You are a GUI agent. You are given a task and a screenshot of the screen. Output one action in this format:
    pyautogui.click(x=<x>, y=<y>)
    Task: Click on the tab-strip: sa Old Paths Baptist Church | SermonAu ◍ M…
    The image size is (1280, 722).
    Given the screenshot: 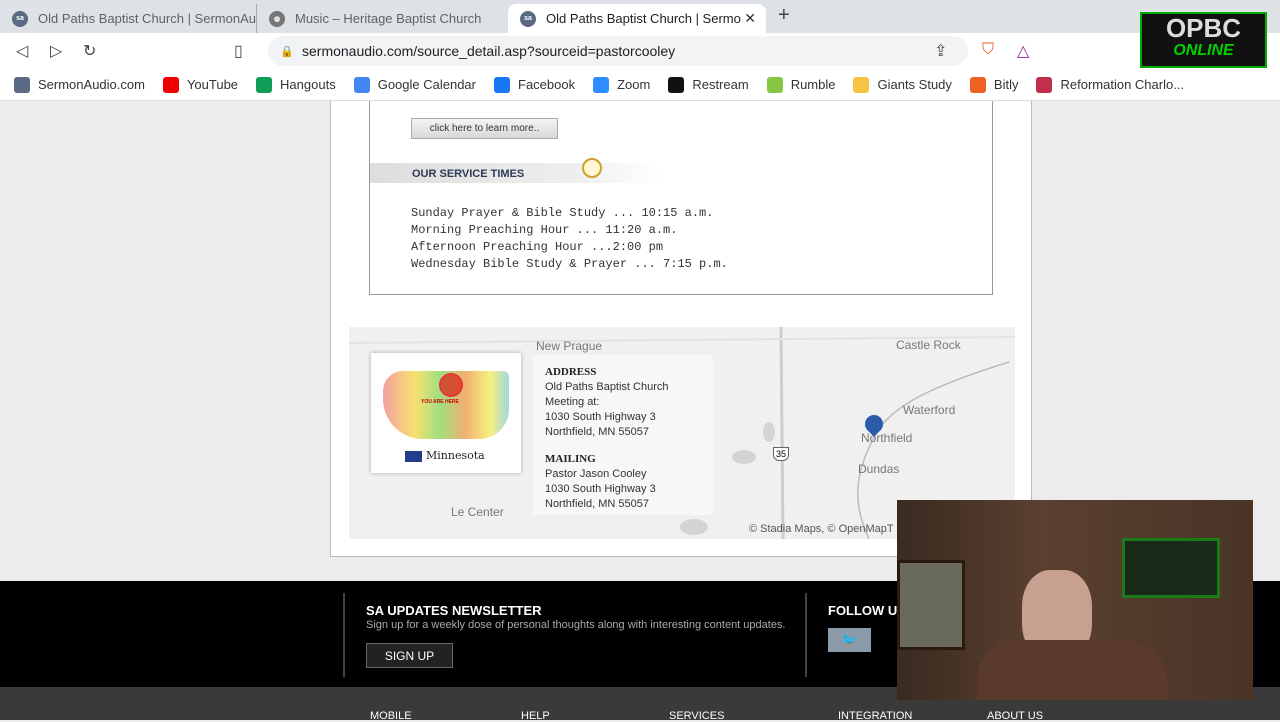 What is the action you would take?
    pyautogui.click(x=640, y=16)
    